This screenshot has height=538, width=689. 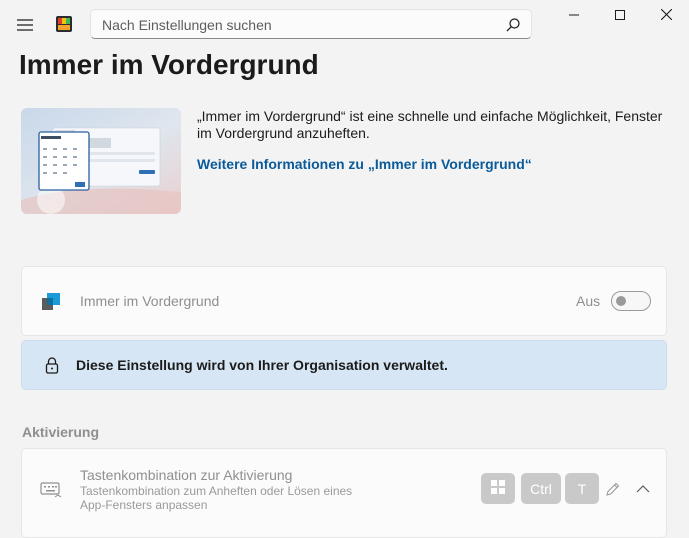 I want to click on search-box, so click(x=311, y=24).